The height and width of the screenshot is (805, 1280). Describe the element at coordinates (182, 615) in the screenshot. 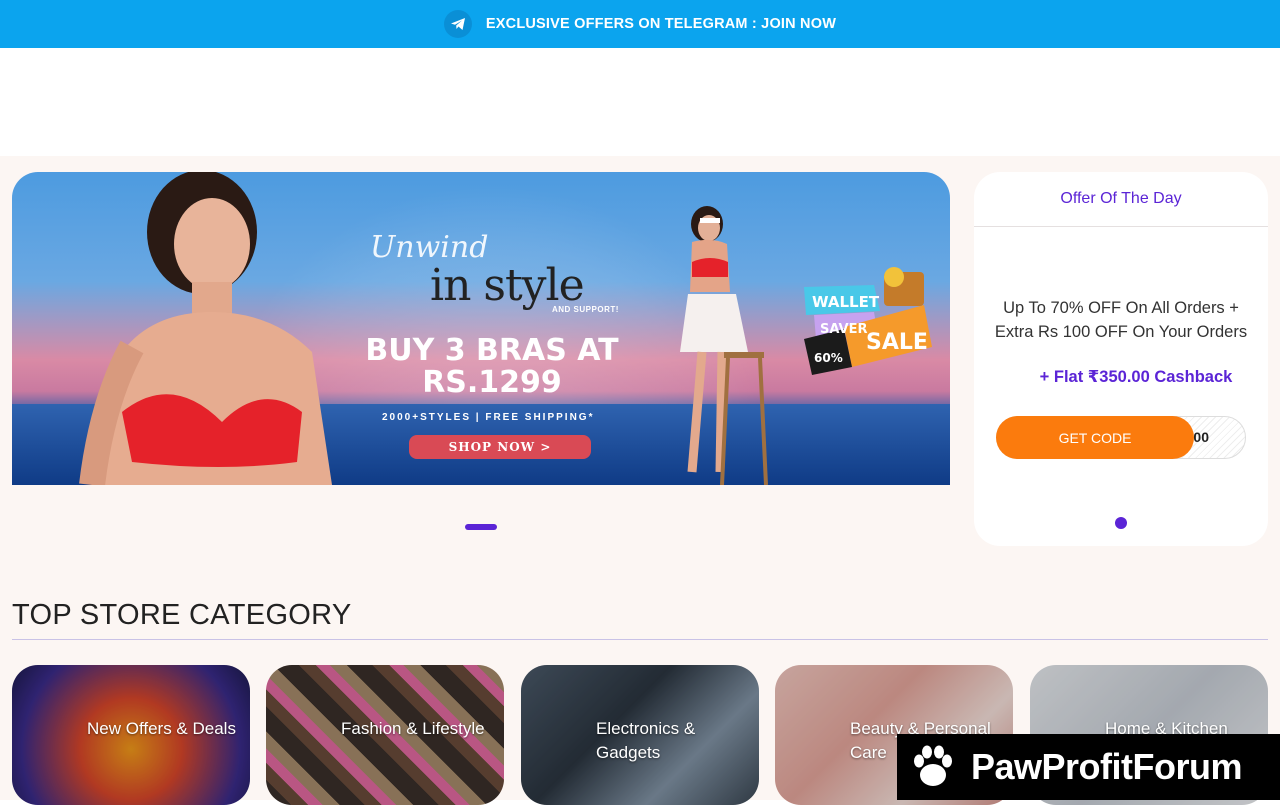

I see `section-title: TOP STORE CATEGORY` at that location.